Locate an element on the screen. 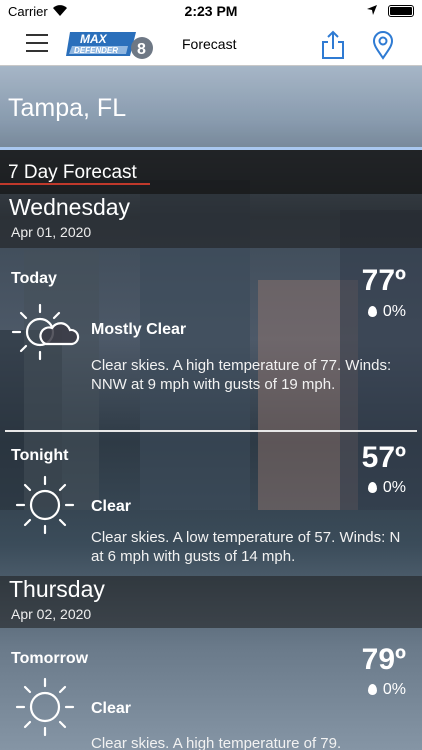  period-name: Tonight is located at coordinates (40, 455).